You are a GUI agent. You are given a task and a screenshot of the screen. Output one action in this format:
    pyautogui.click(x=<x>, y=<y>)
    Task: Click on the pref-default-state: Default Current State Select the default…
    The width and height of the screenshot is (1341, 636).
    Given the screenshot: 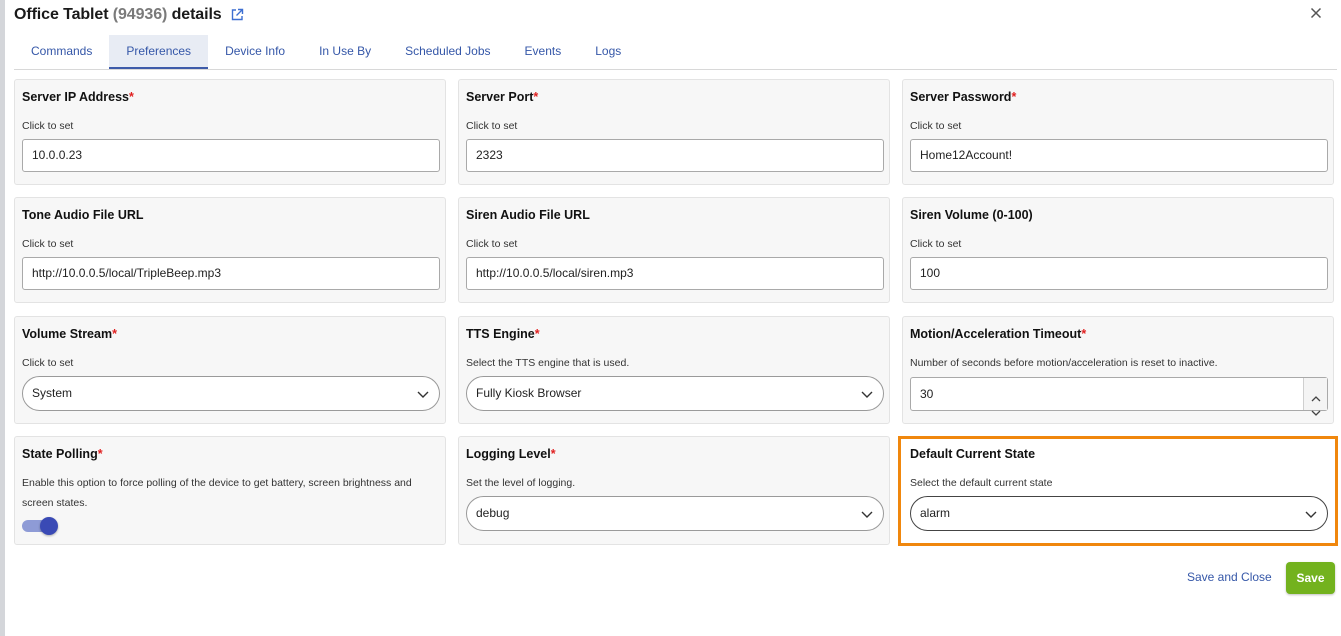 What is the action you would take?
    pyautogui.click(x=1118, y=490)
    